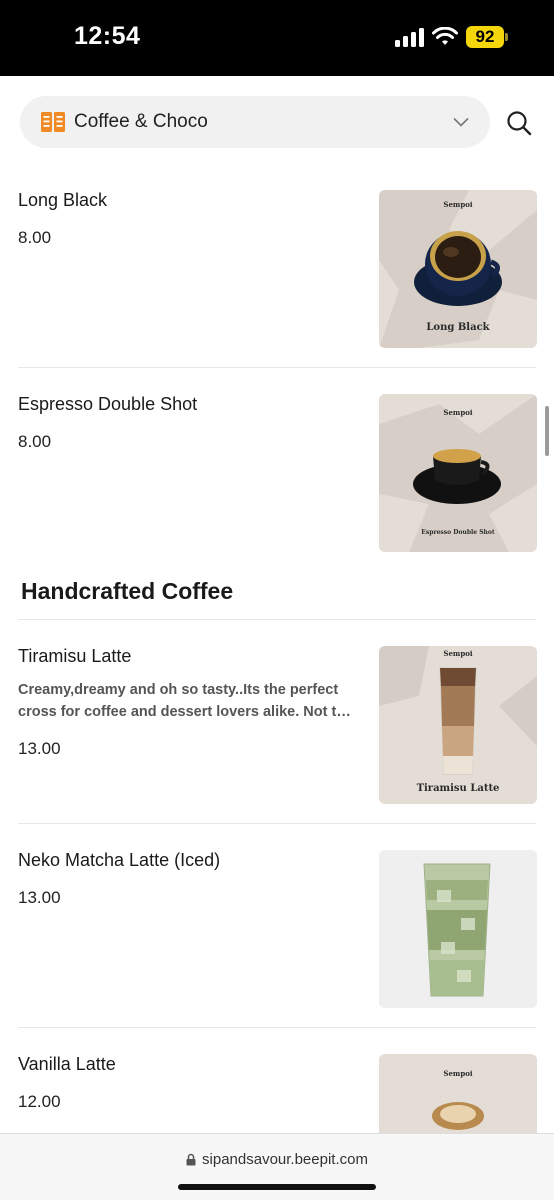 The image size is (554, 1200). What do you see at coordinates (255, 122) in the screenshot?
I see `category-dropdown: Coffee & Choco` at bounding box center [255, 122].